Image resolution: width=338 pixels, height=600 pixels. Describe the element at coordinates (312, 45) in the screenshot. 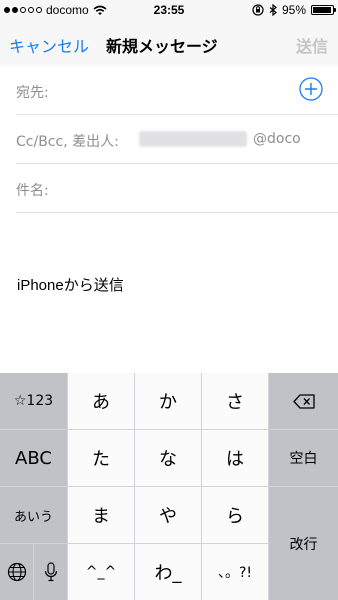

I see `send-button: 送信` at that location.